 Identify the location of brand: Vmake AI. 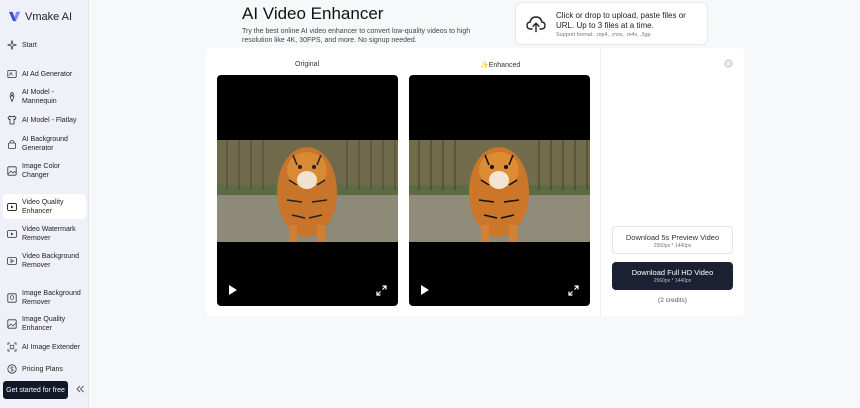
(40, 16).